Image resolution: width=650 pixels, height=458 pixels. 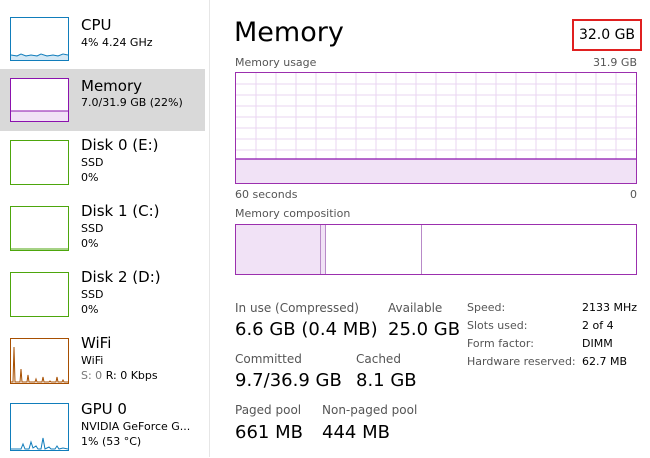 I want to click on disk-0-thumbnail-graph, so click(x=39, y=162).